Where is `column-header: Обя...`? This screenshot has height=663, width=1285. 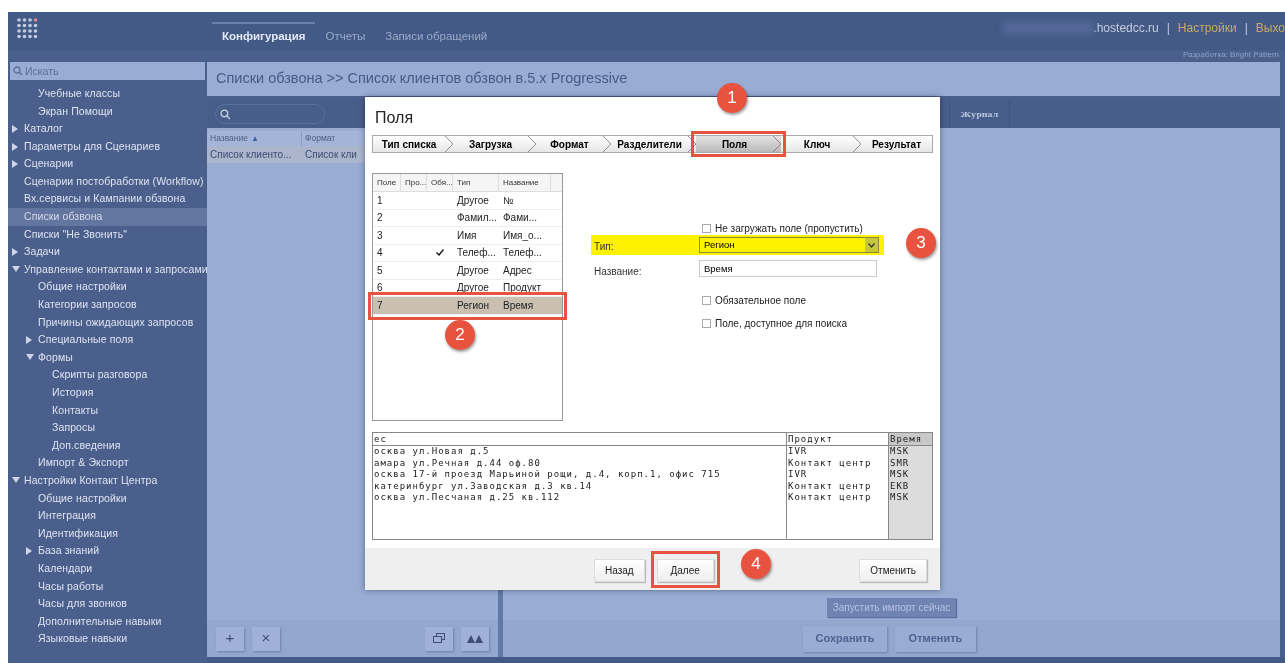
column-header: Обя... is located at coordinates (440, 182).